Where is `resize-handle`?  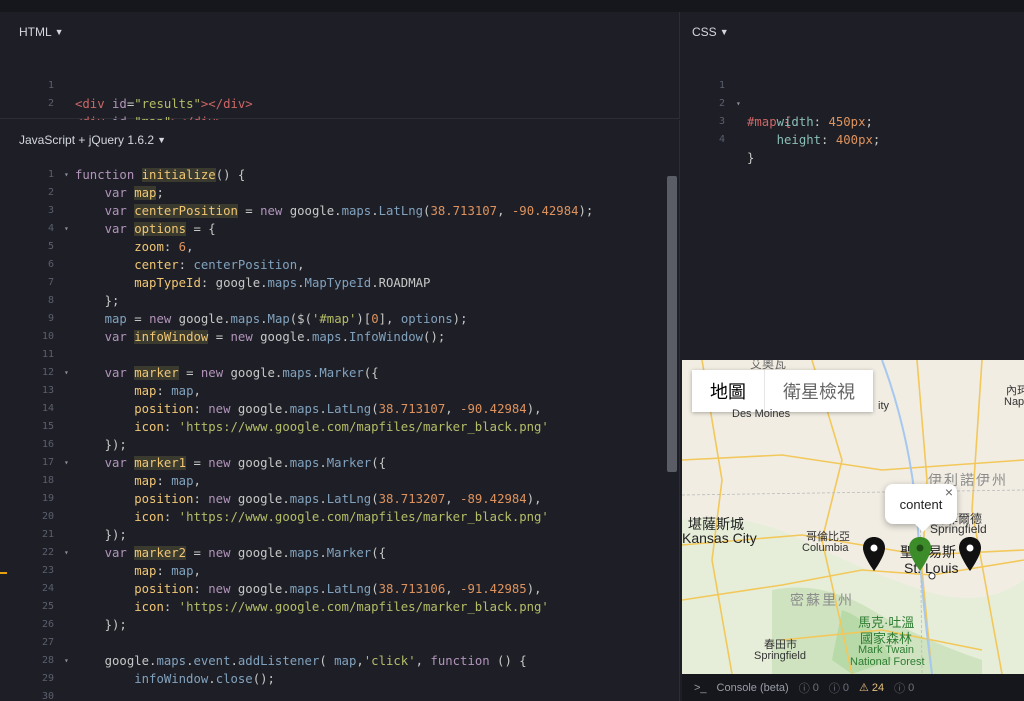 resize-handle is located at coordinates (3, 573).